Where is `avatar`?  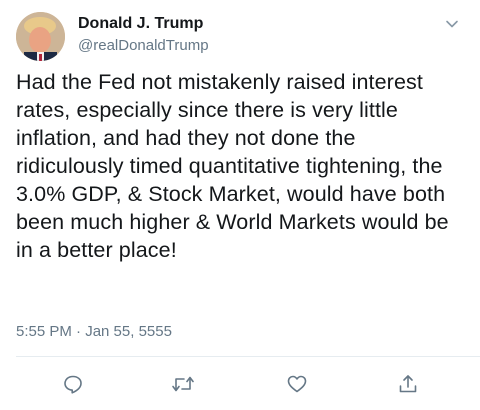
avatar is located at coordinates (40, 36).